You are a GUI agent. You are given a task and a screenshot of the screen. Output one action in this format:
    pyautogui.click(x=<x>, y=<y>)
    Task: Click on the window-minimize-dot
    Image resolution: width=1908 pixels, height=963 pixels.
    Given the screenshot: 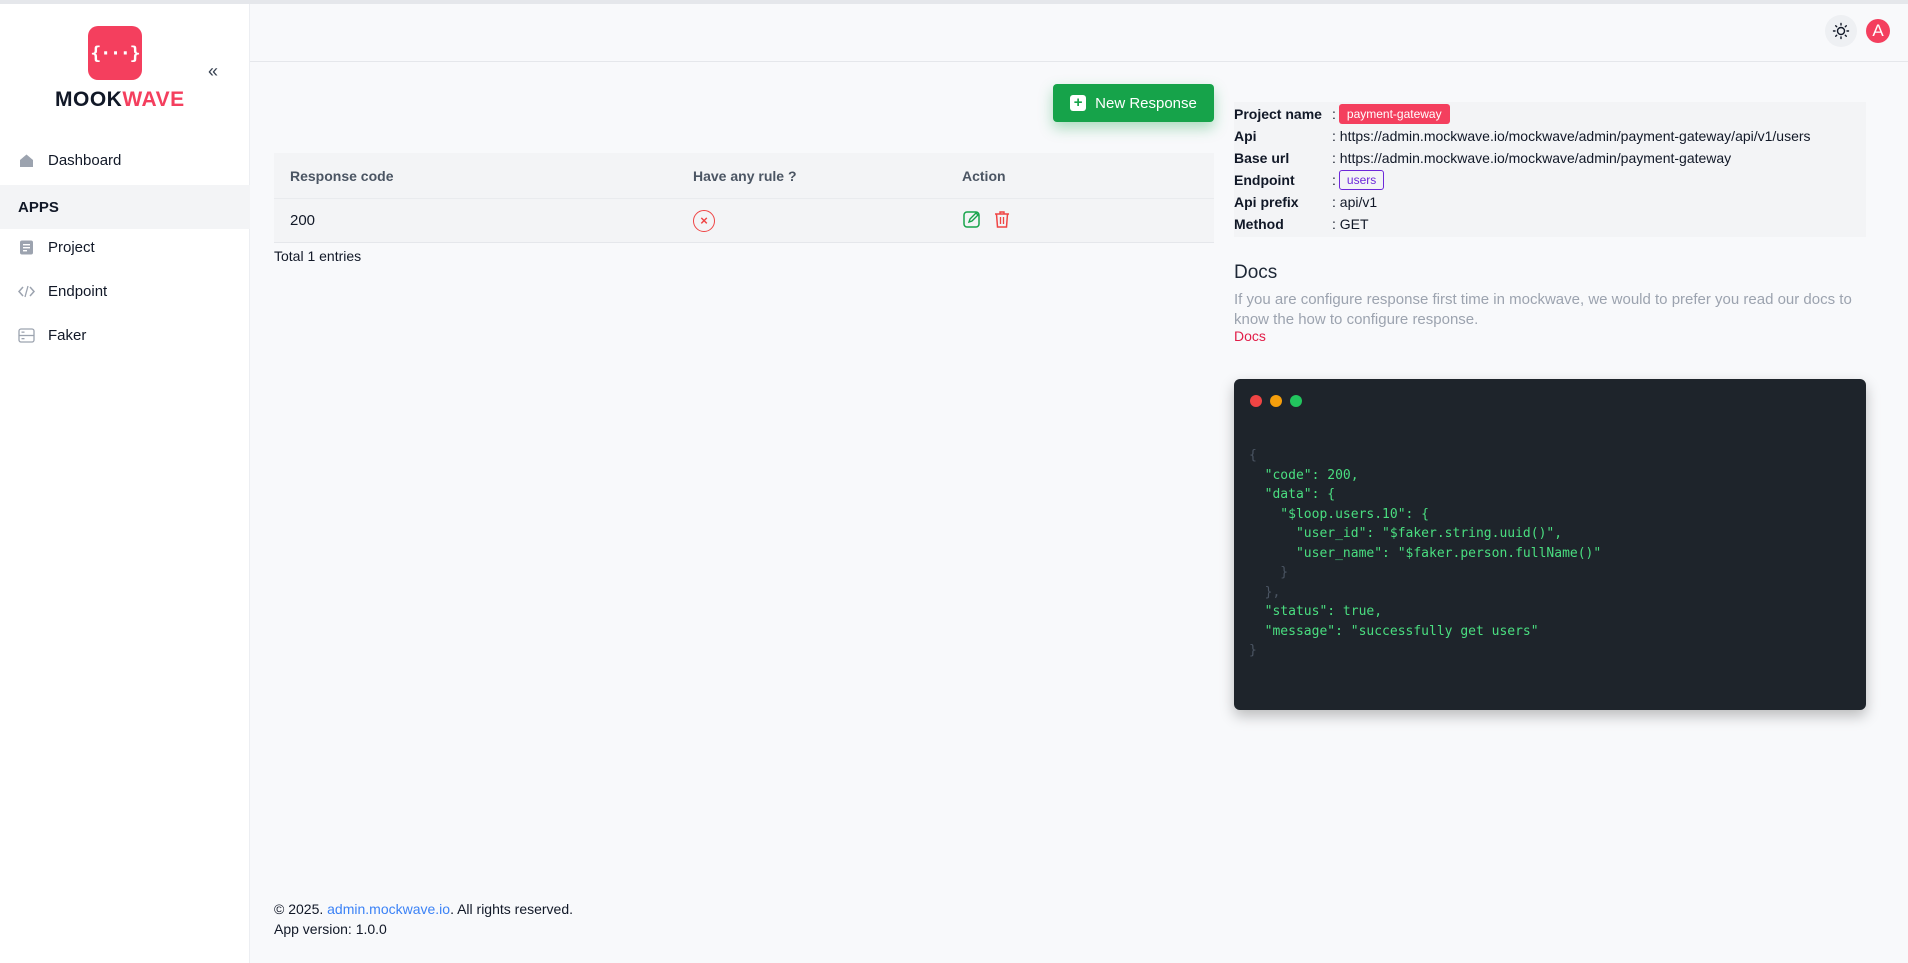 What is the action you would take?
    pyautogui.click(x=1276, y=401)
    